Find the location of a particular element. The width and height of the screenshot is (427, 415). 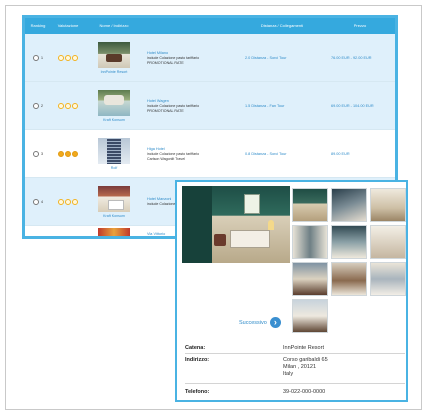

photo-cell is located at coordinates (114, 231).